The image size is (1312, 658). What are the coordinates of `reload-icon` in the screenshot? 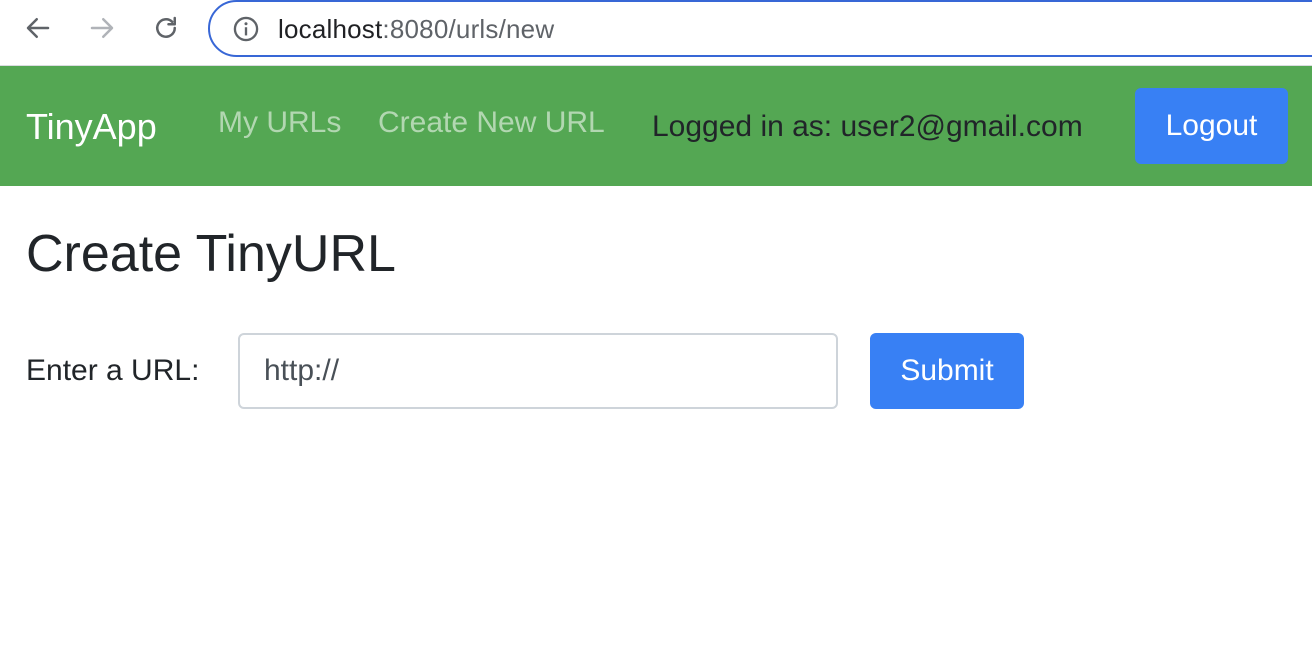 It's located at (166, 27).